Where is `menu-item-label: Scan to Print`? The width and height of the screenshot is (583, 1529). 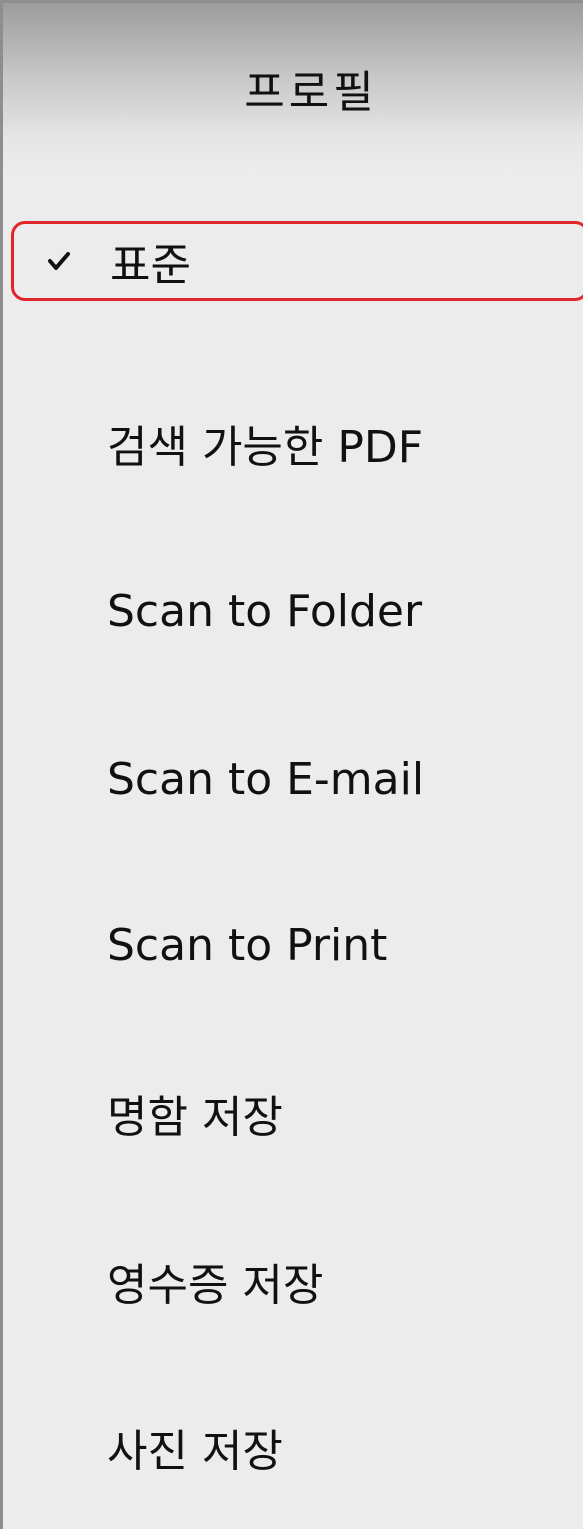
menu-item-label: Scan to Print is located at coordinates (247, 945).